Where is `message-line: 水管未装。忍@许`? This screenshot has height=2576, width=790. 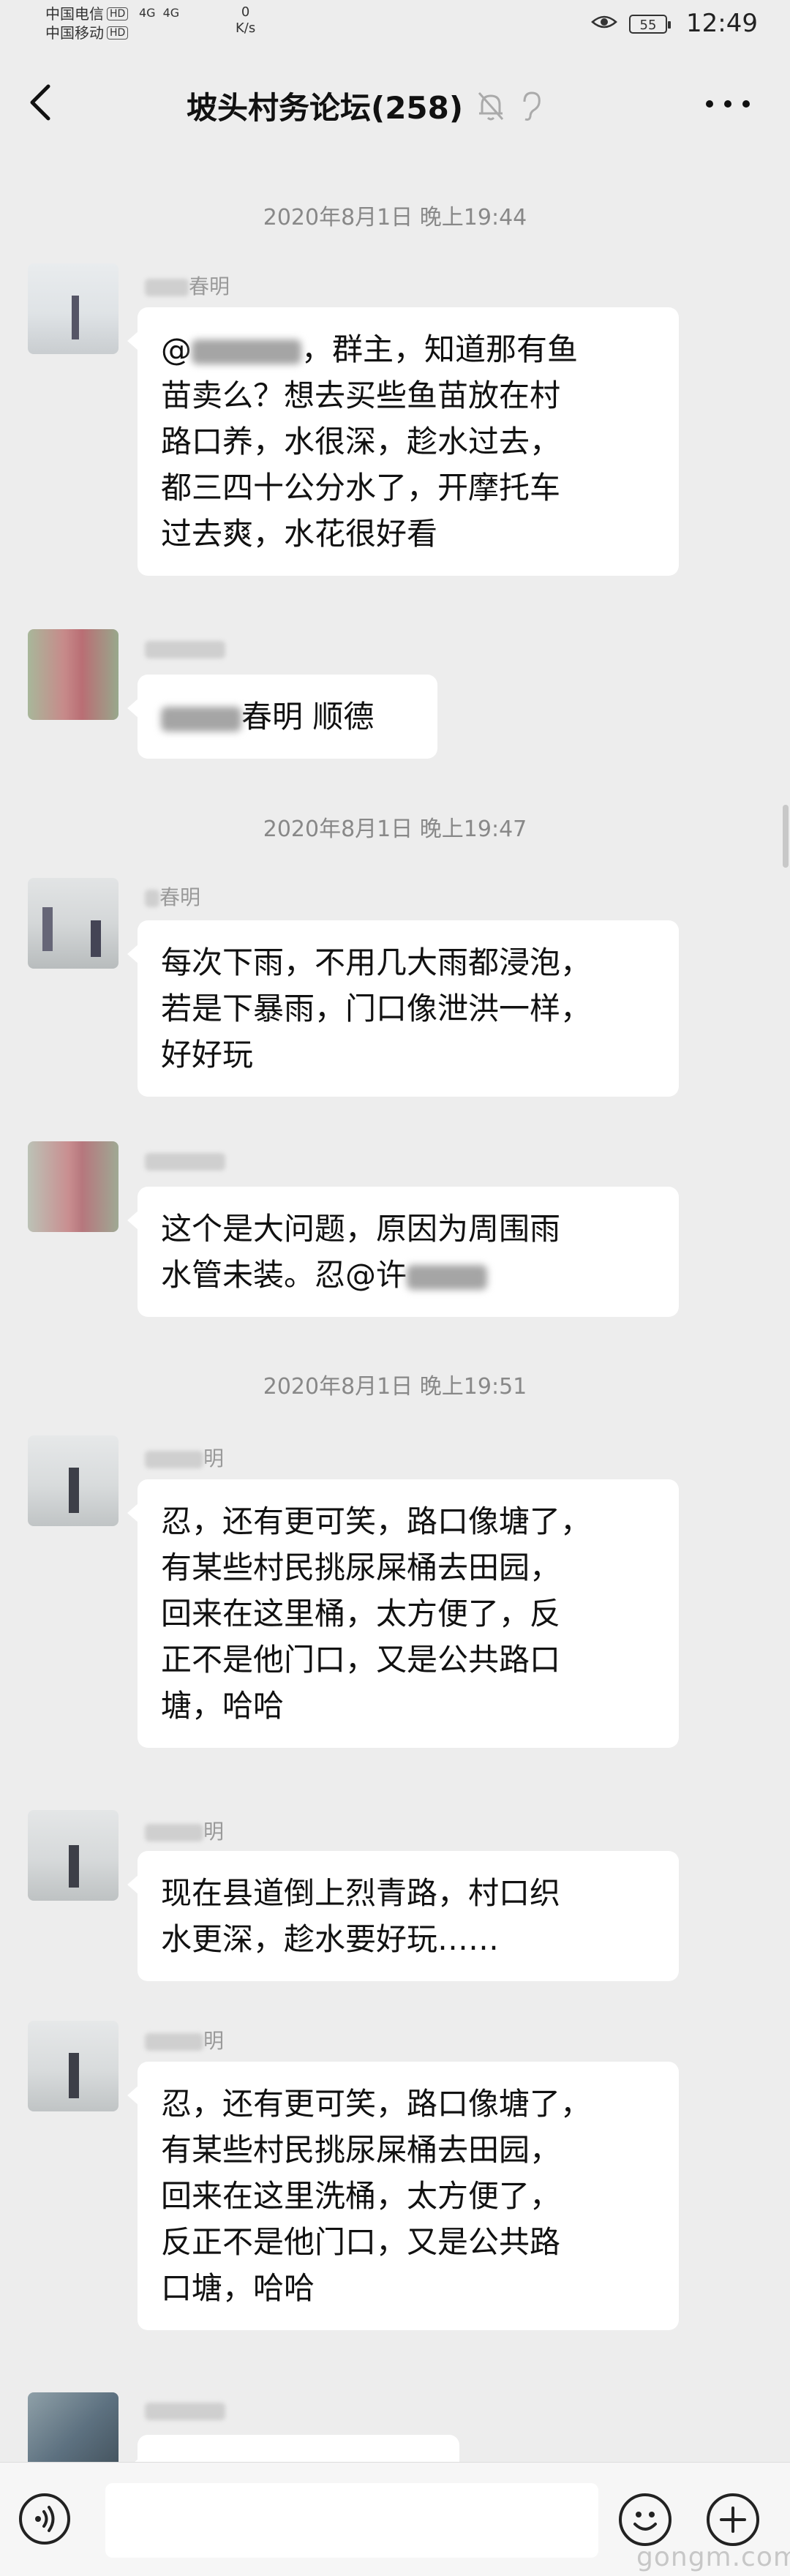
message-line: 水管未装。忍@许 is located at coordinates (408, 1275).